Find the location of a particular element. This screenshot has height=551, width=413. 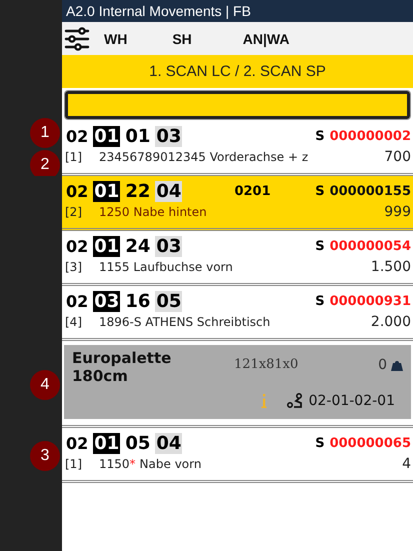

route-icon is located at coordinates (294, 401).